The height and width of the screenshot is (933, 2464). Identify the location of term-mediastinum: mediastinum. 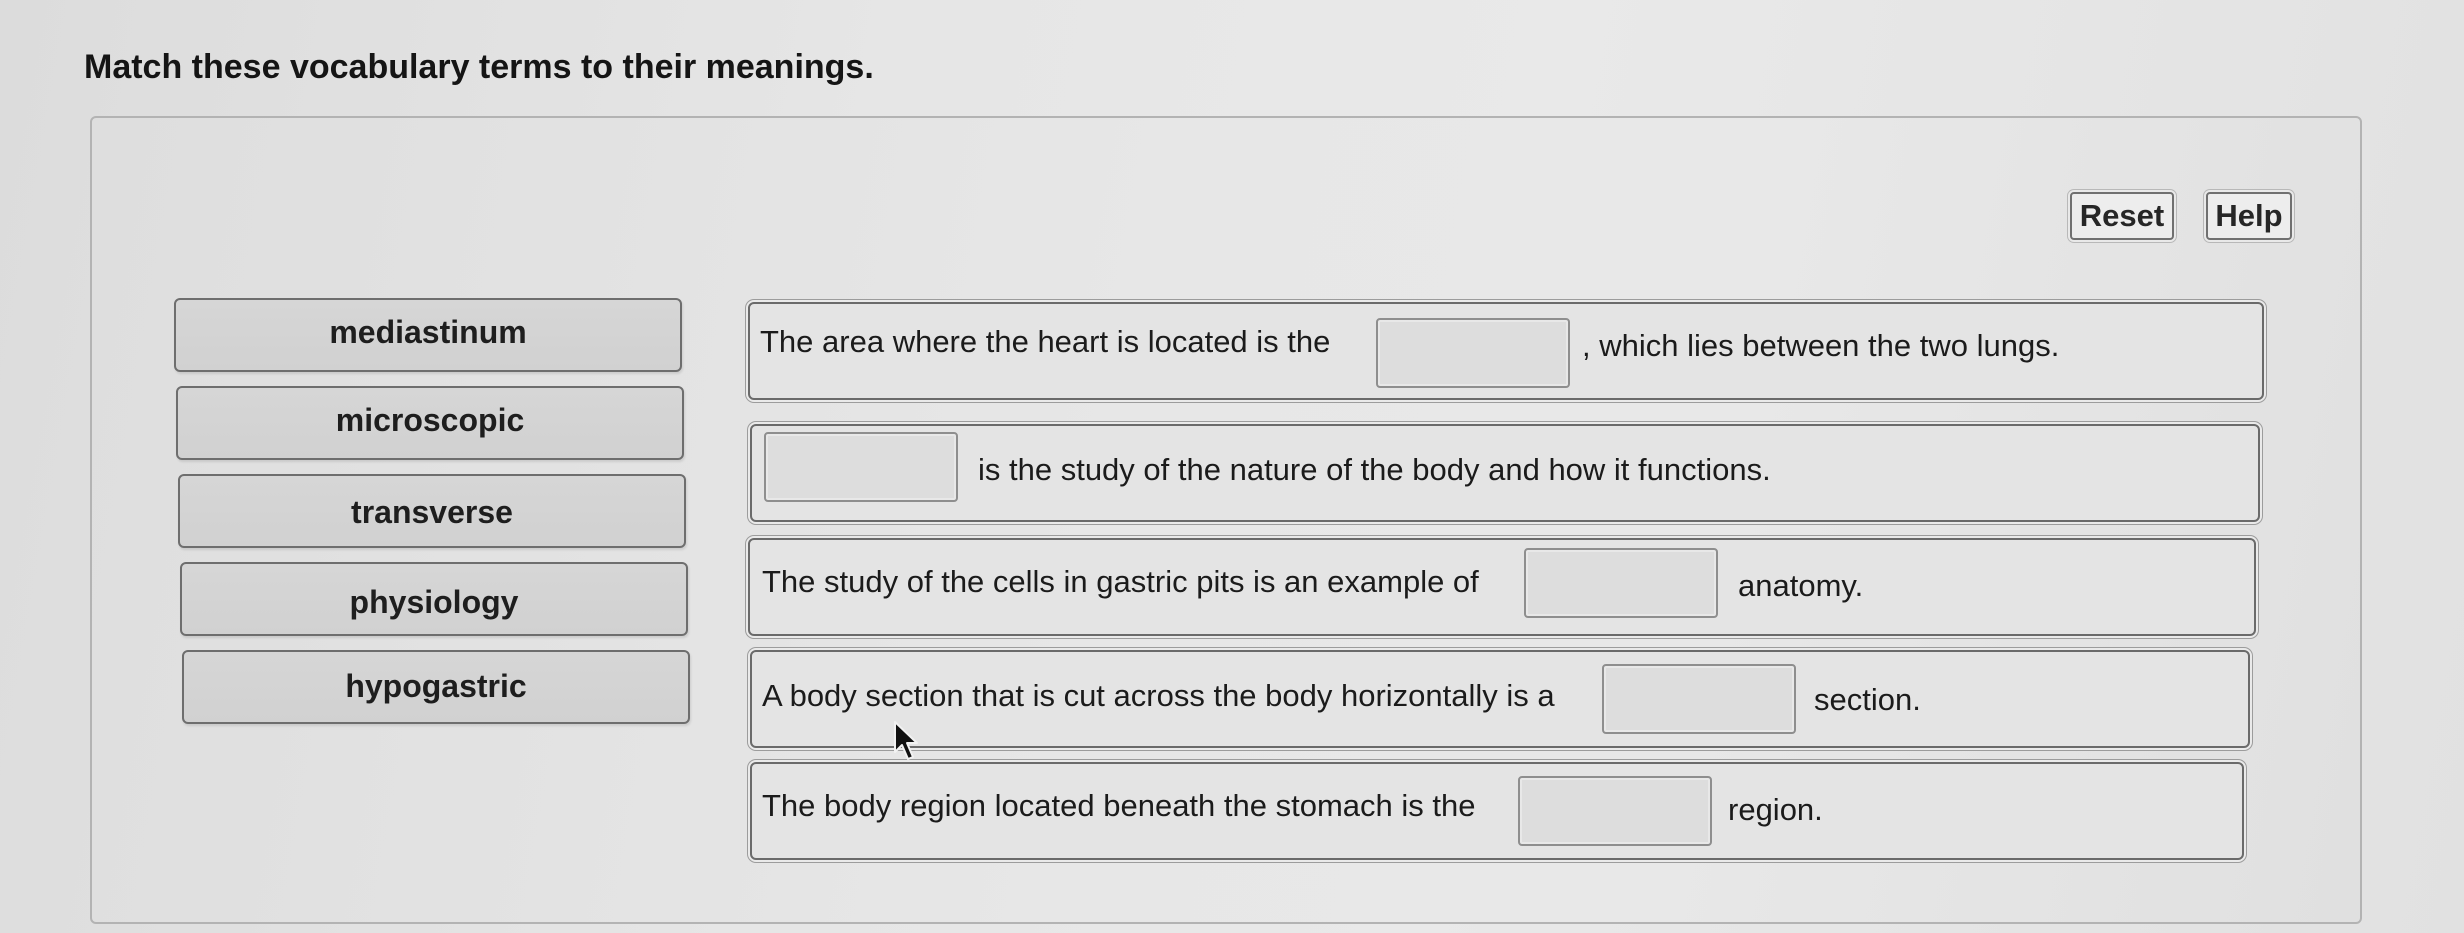
(428, 335).